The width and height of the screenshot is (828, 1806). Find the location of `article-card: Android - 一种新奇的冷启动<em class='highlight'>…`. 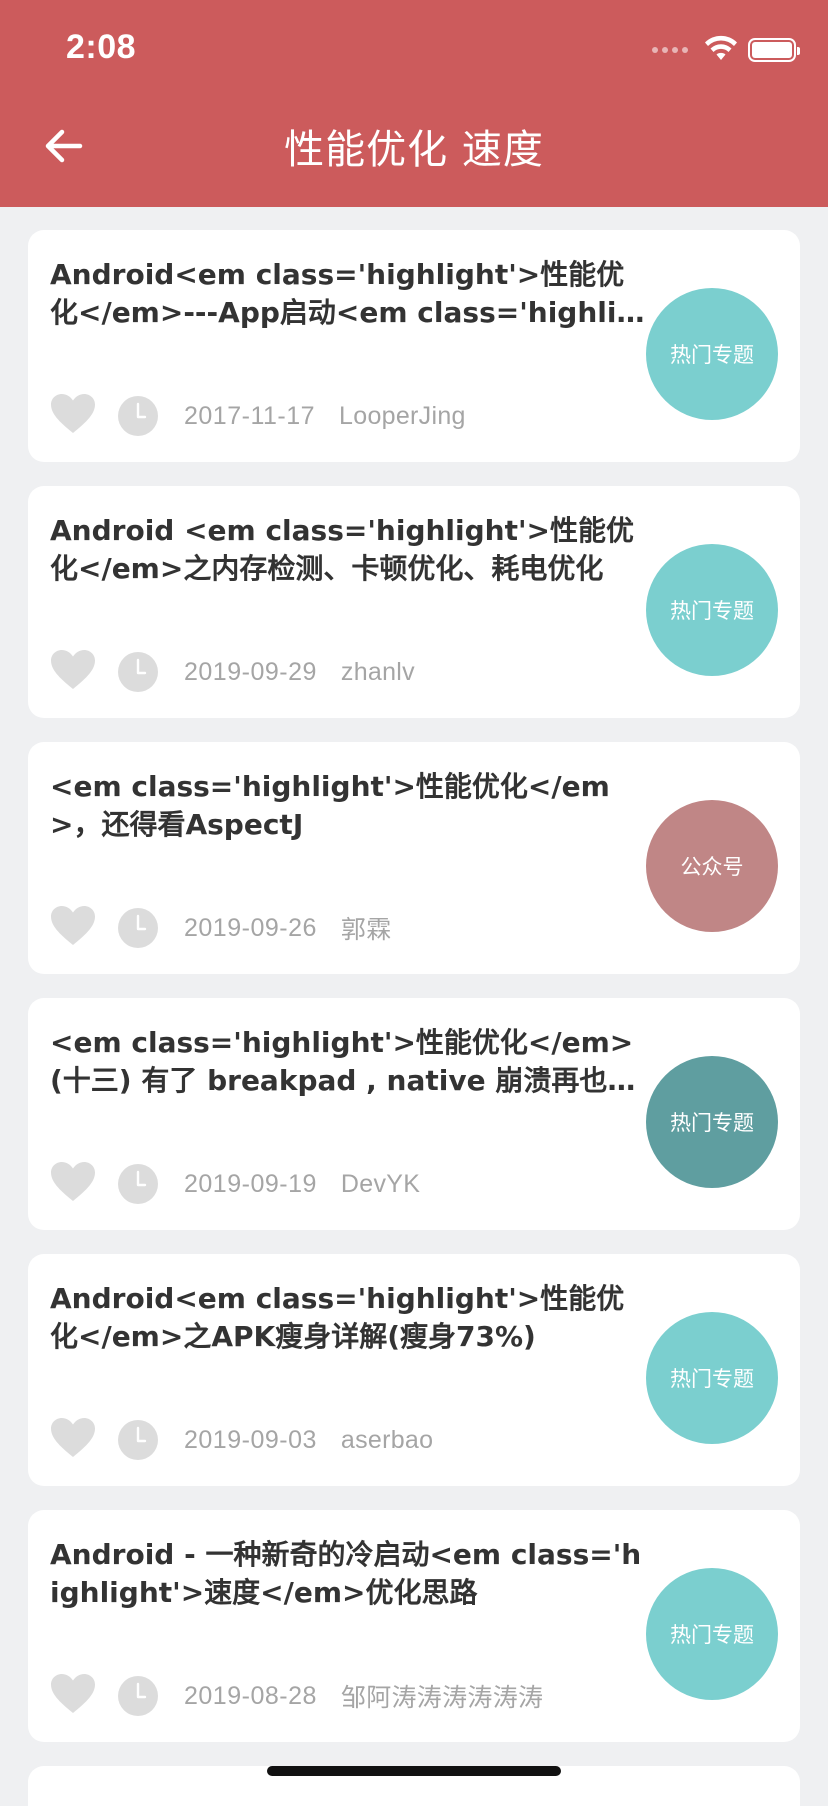

article-card: Android - 一种新奇的冷启动<em class='highlight'>… is located at coordinates (414, 1626).